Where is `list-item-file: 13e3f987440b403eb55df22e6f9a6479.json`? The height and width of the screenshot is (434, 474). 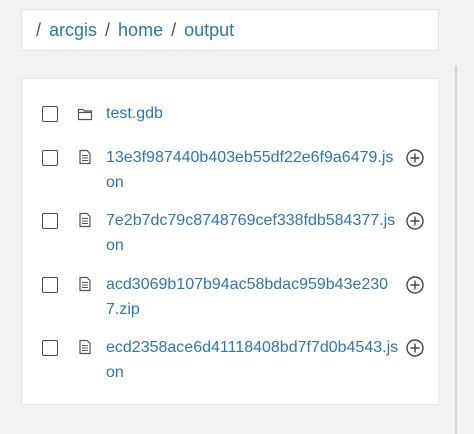
list-item-file: 13e3f987440b403eb55df22e6f9a6479.json is located at coordinates (230, 171).